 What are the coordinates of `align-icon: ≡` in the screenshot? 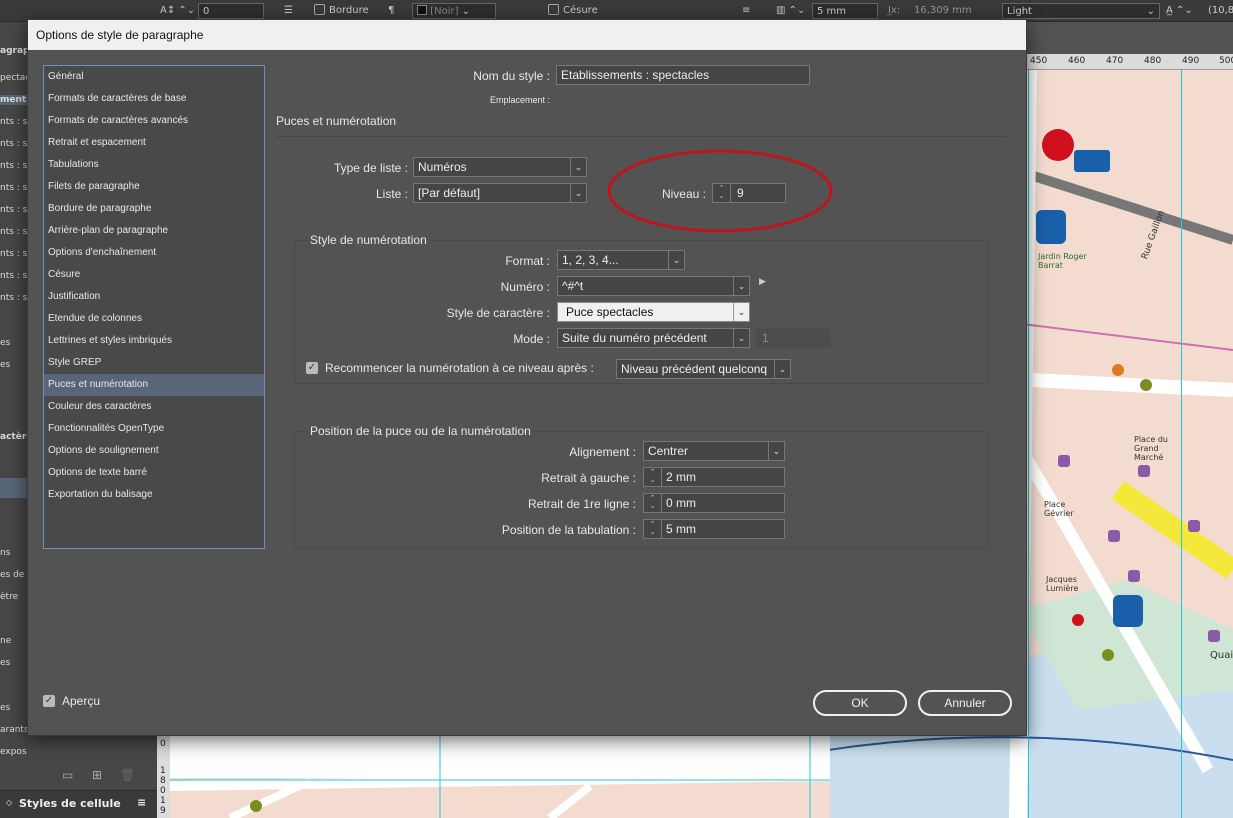 It's located at (746, 11).